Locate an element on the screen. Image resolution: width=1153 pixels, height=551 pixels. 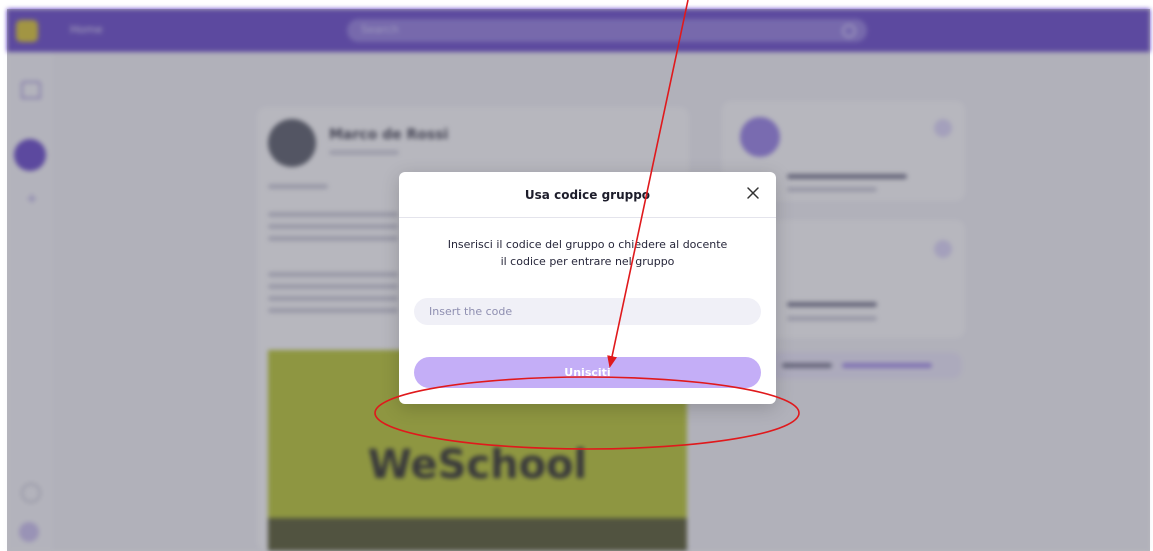
group-code-input is located at coordinates (587, 311).